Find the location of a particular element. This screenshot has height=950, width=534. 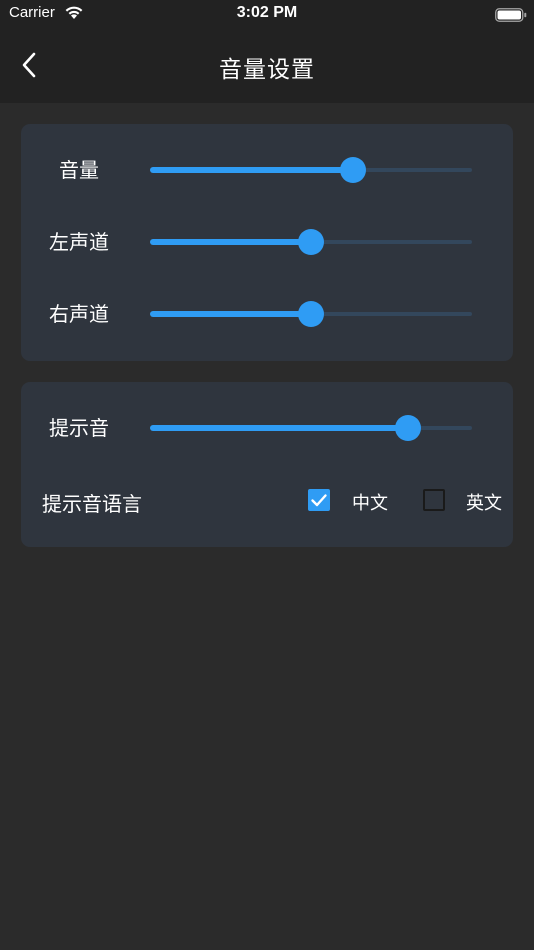

english-option-label: 英文 is located at coordinates (484, 502).